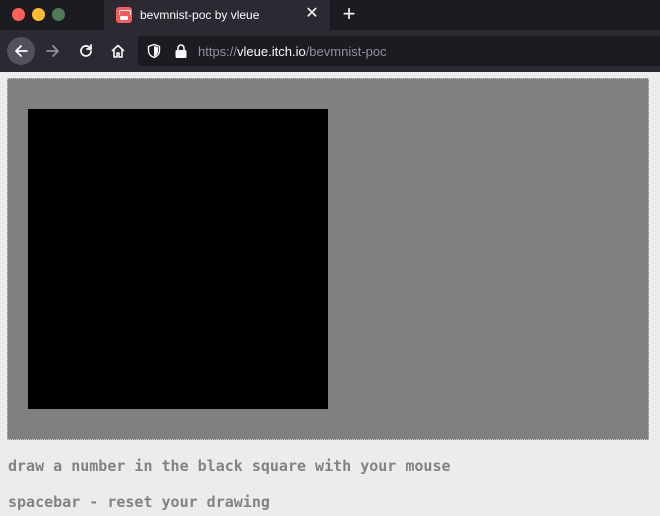  Describe the element at coordinates (124, 15) in the screenshot. I see `itch-io-icon` at that location.